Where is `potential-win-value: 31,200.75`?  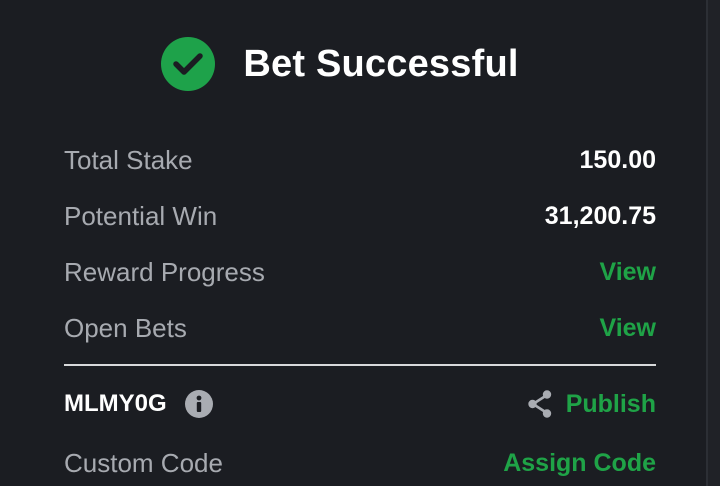
potential-win-value: 31,200.75 is located at coordinates (600, 215).